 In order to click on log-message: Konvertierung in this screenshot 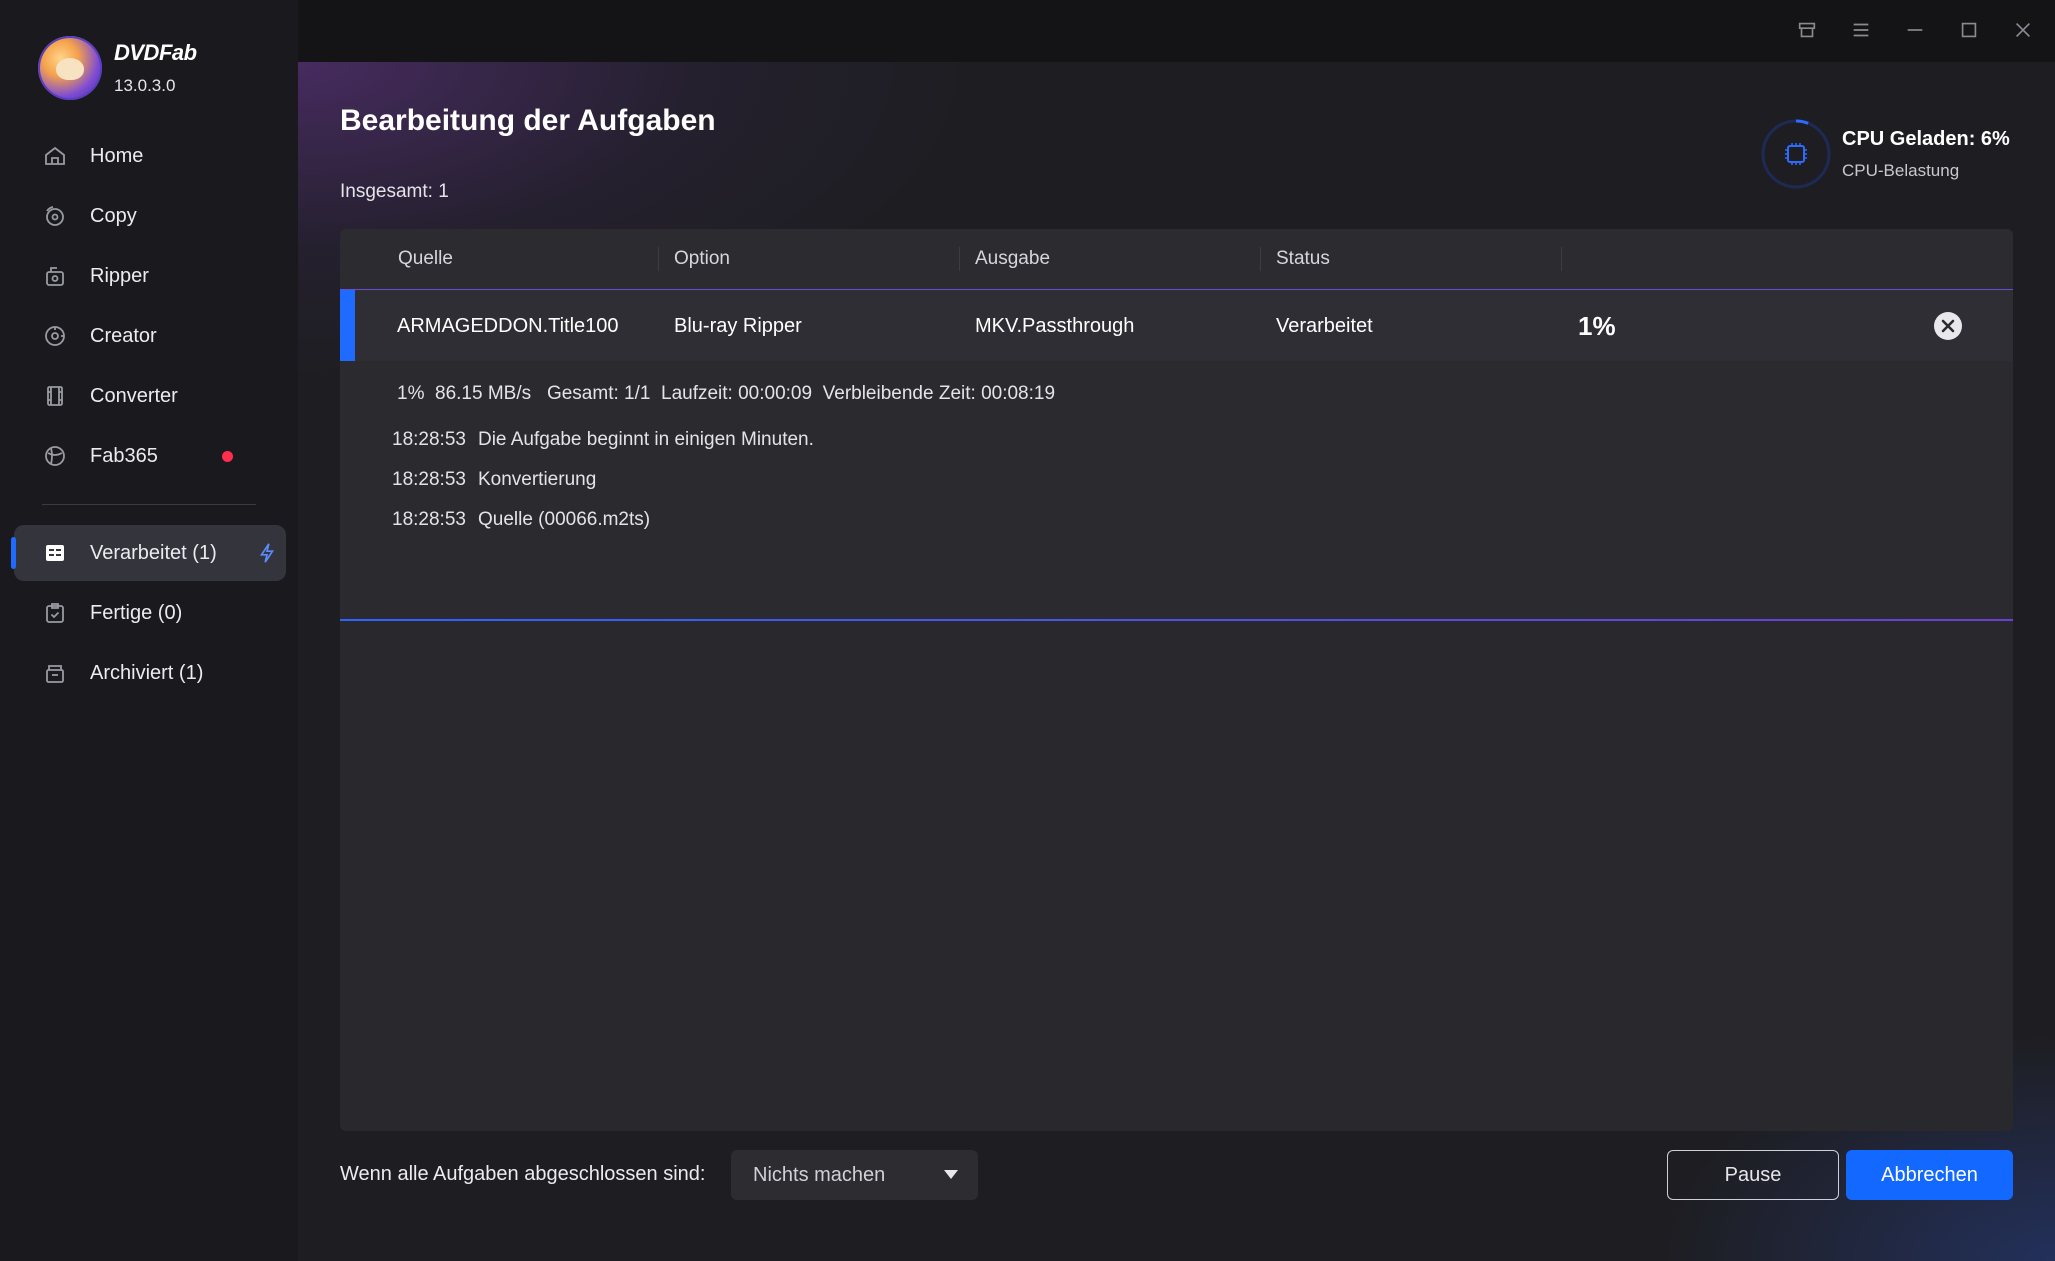, I will do `click(537, 479)`.